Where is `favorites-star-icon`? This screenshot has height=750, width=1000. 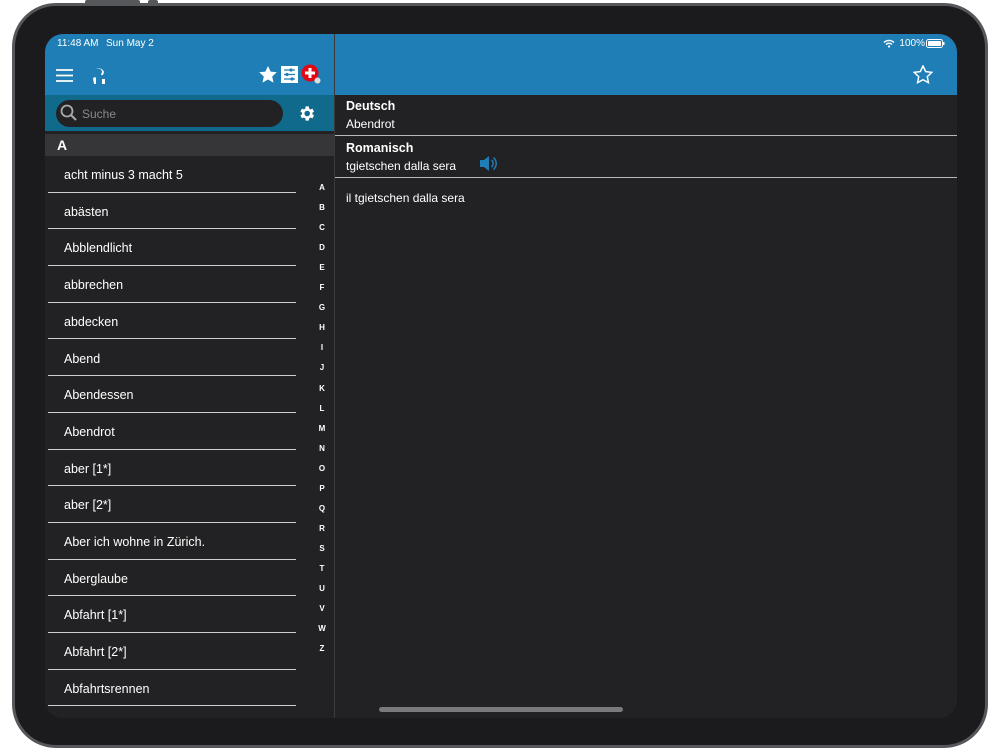 favorites-star-icon is located at coordinates (268, 74).